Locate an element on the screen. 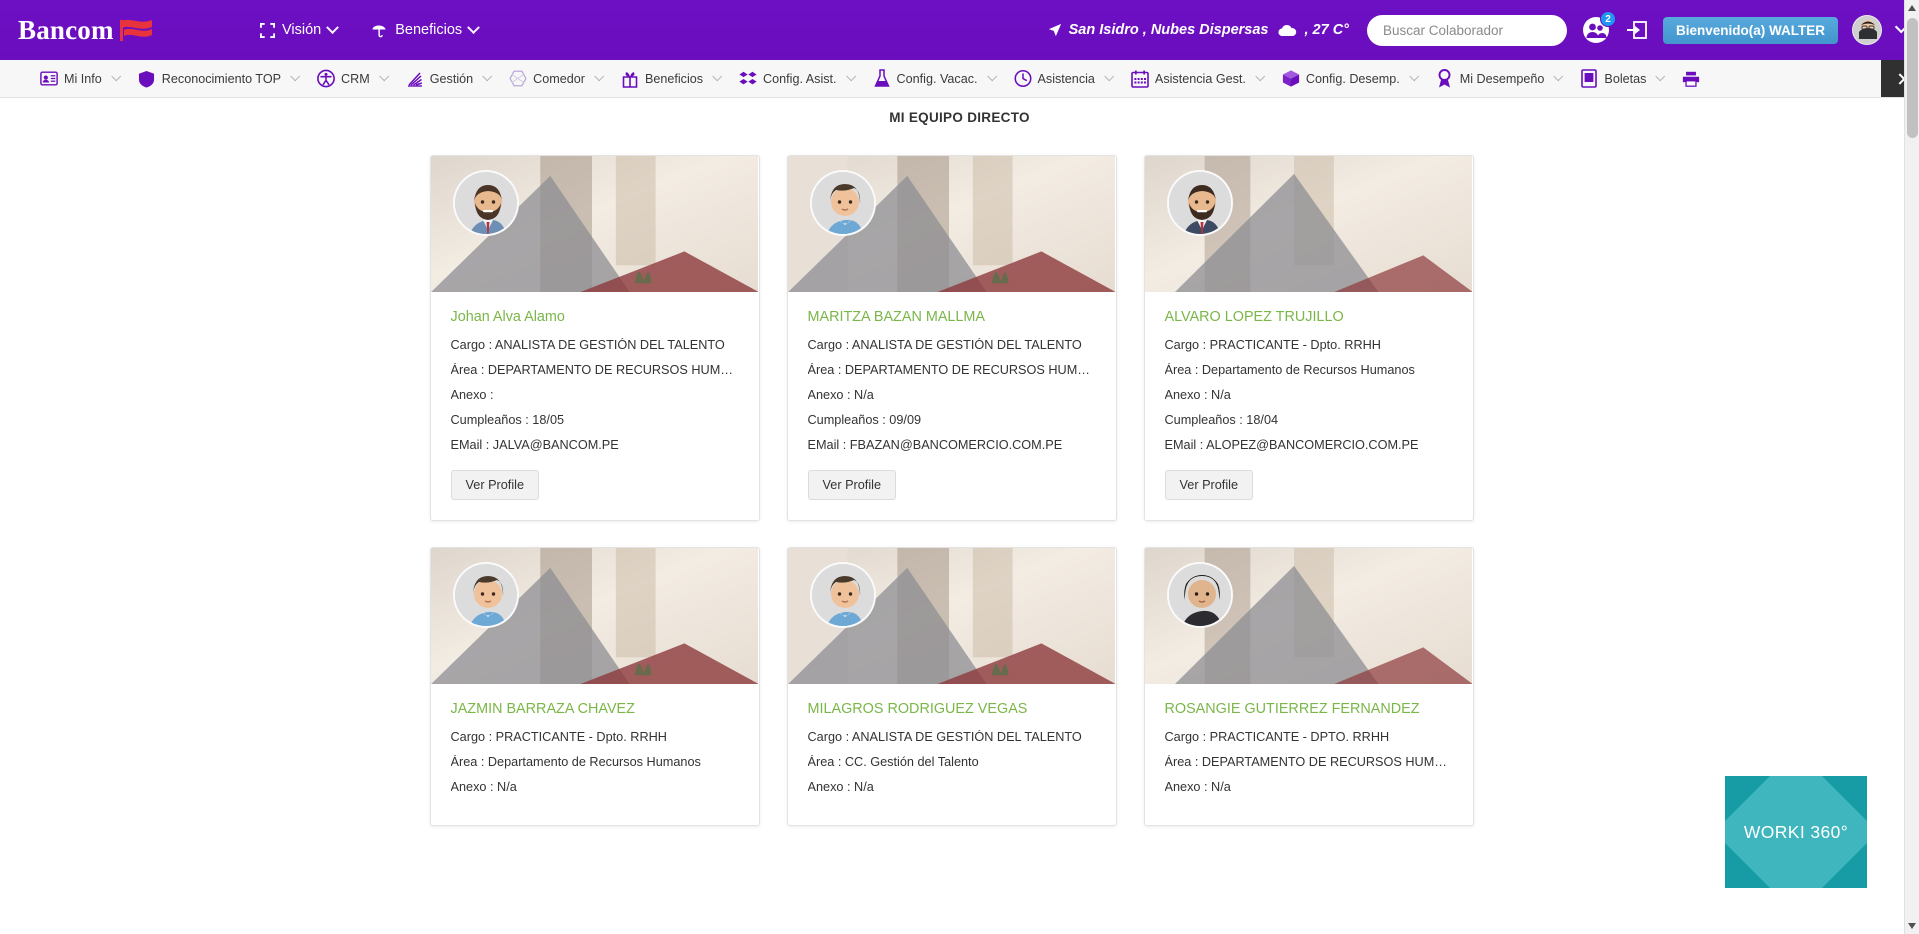 Image resolution: width=1919 pixels, height=934 pixels. chart-icon is located at coordinates (415, 79).